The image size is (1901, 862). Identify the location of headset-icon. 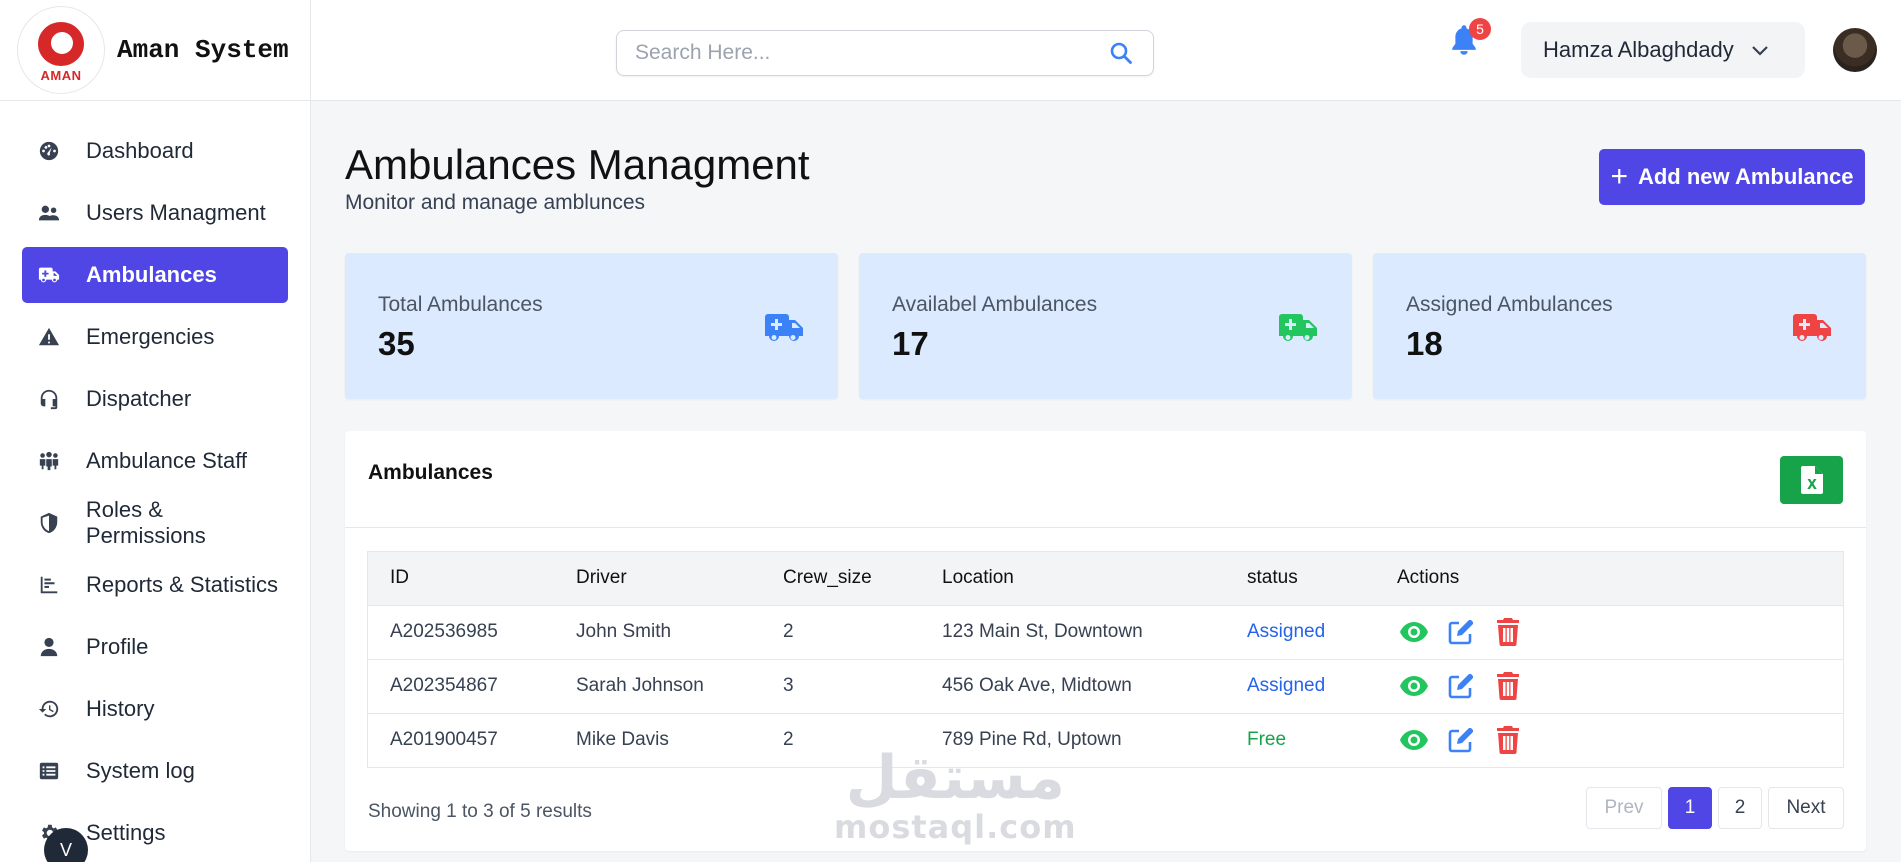
(49, 399).